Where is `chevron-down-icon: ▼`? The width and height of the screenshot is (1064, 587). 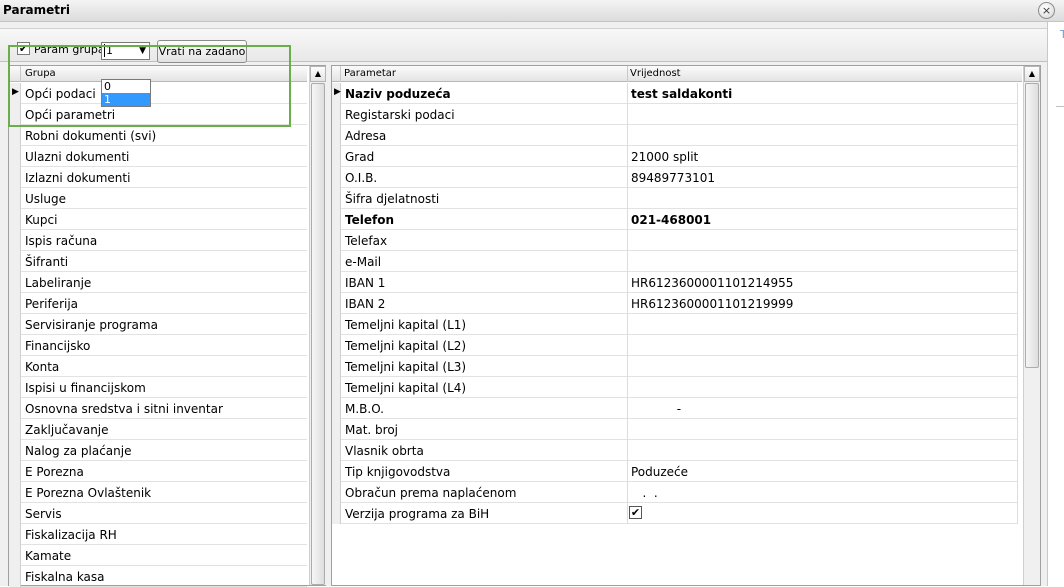
chevron-down-icon: ▼ is located at coordinates (142, 51).